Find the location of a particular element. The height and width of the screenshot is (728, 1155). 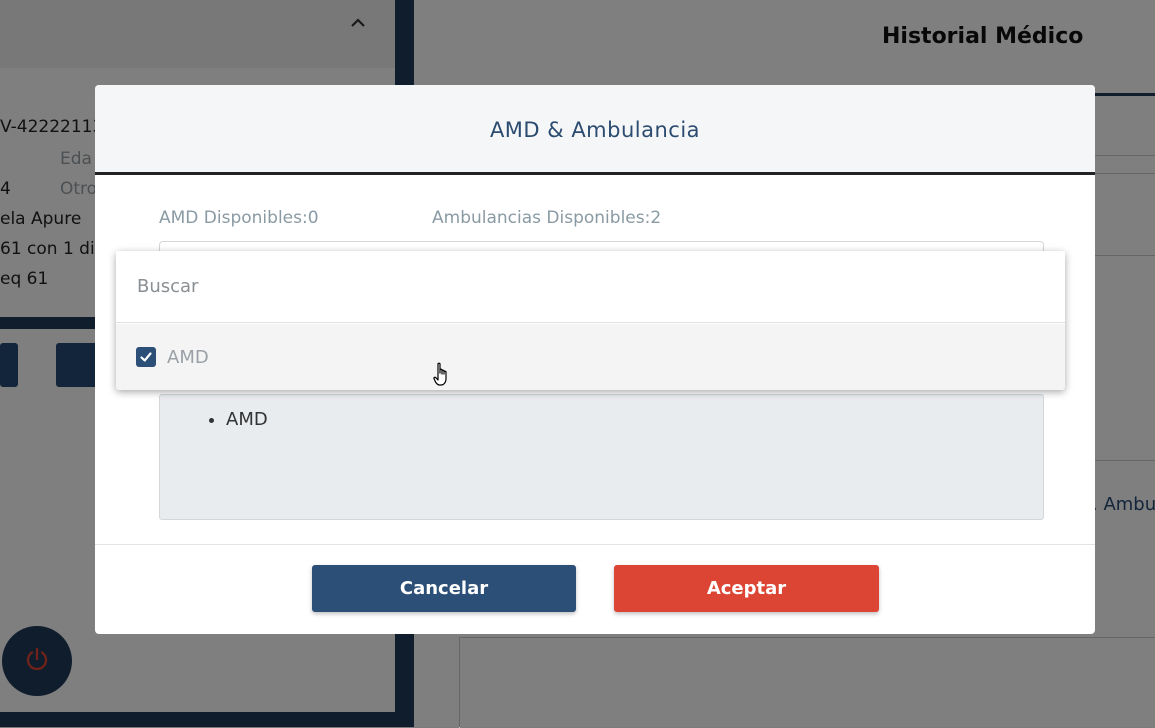

modal-header: AMD & Ambulancia is located at coordinates (595, 130).